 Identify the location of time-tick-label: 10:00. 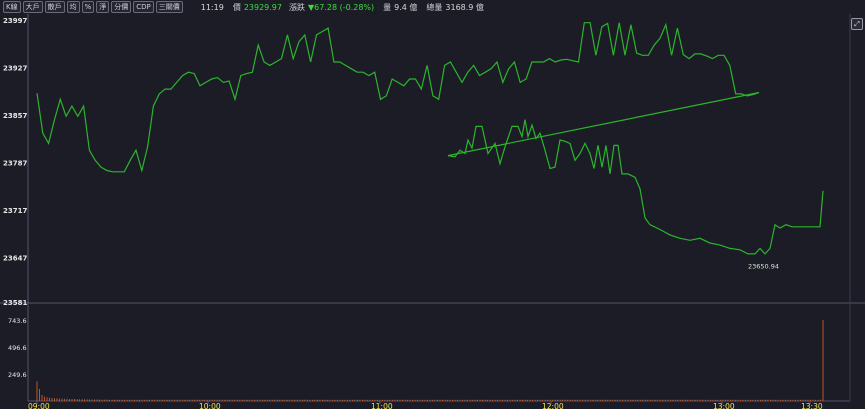
(210, 405).